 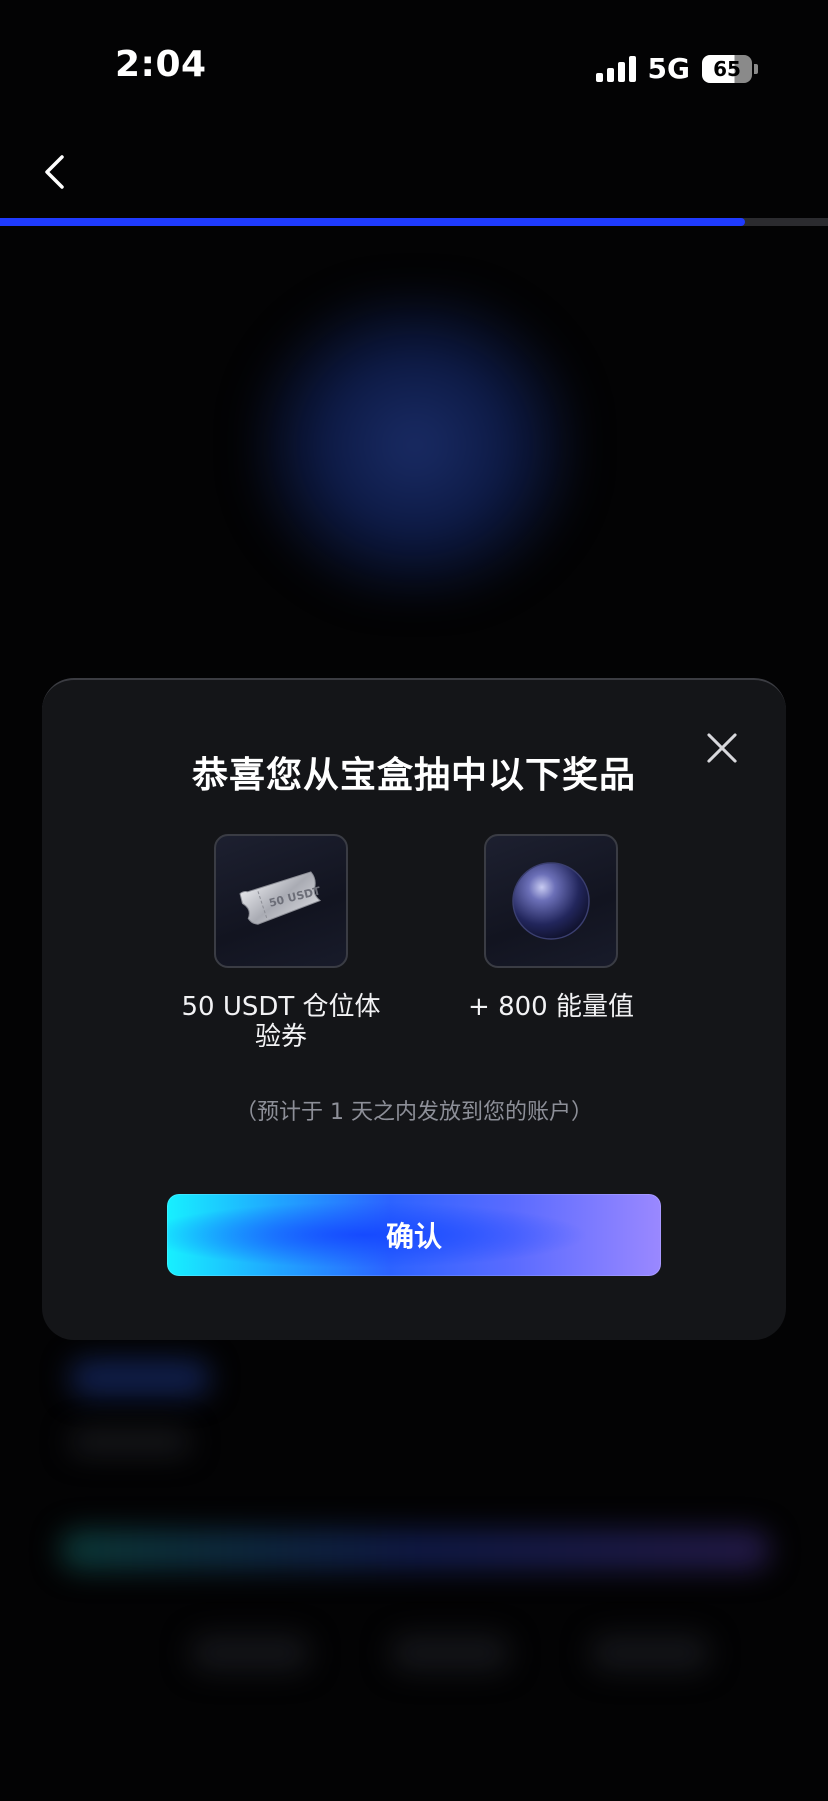 What do you see at coordinates (161, 64) in the screenshot?
I see `status-time: 2:04` at bounding box center [161, 64].